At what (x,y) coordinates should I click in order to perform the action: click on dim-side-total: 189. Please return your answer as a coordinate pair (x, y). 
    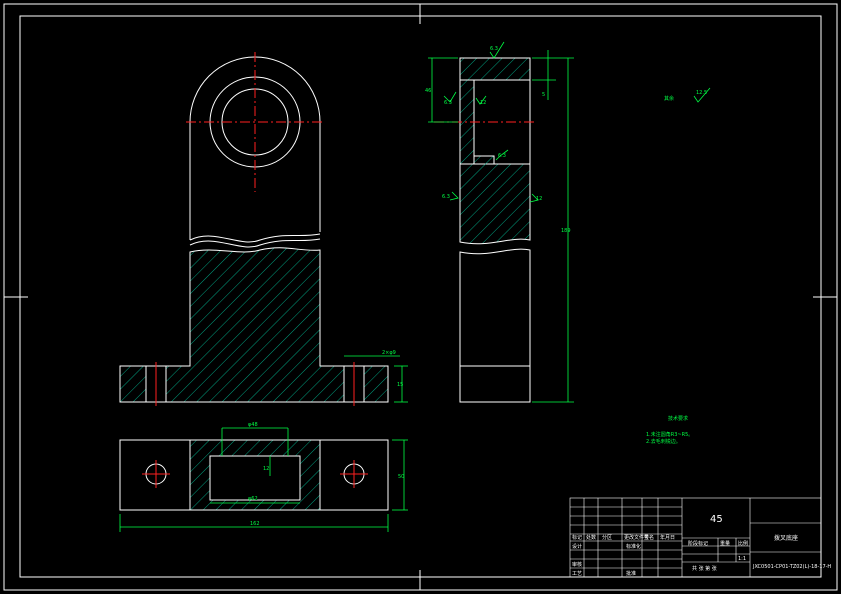
    Looking at the image, I should click on (566, 231).